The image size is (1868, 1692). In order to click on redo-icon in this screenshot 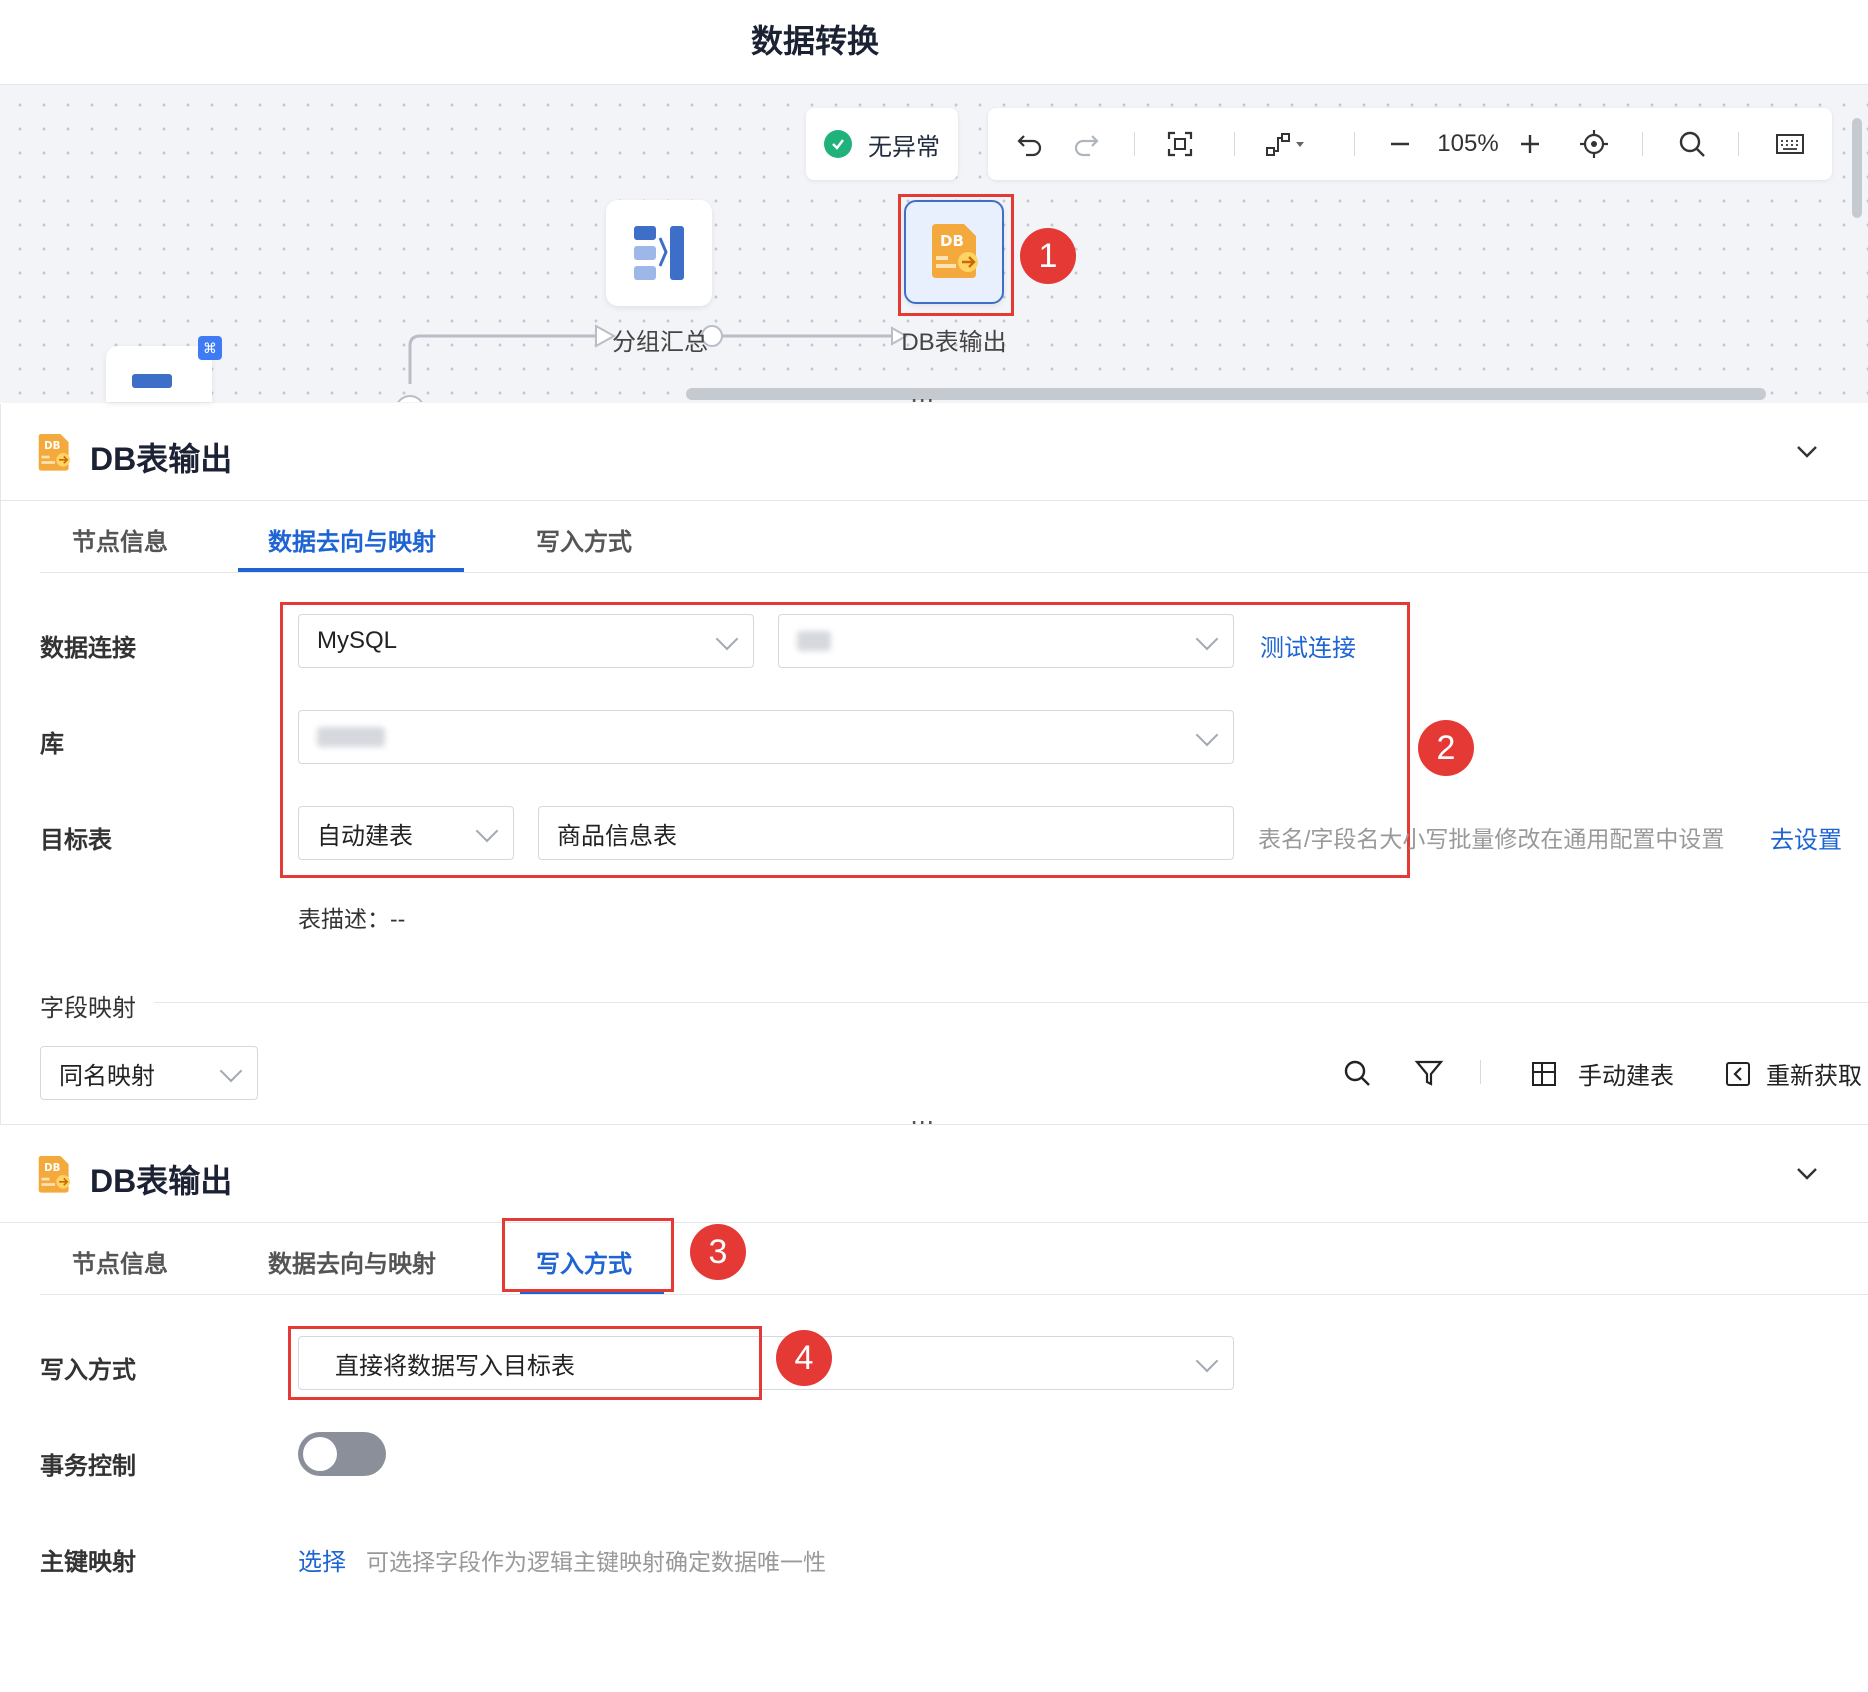, I will do `click(1086, 144)`.